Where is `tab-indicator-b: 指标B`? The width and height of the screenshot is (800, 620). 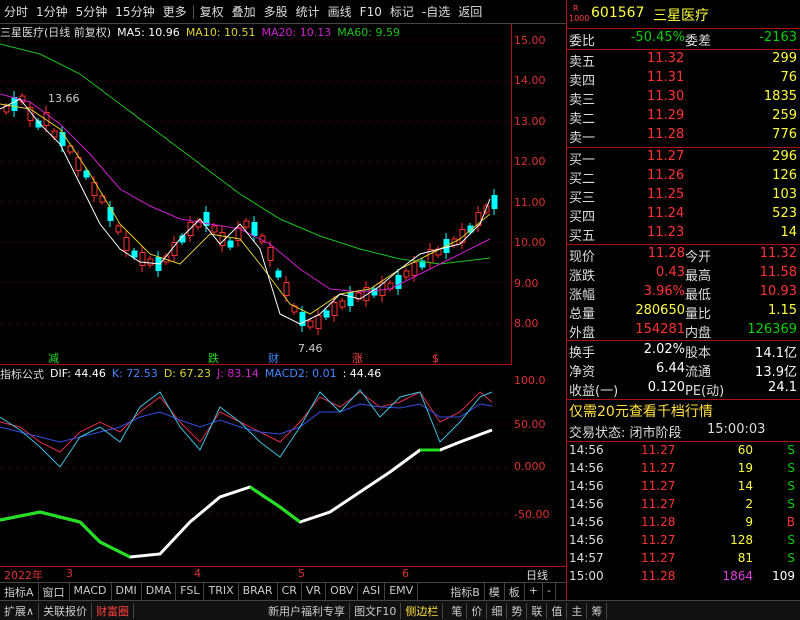
tab-indicator-b: 指标B is located at coordinates (465, 591).